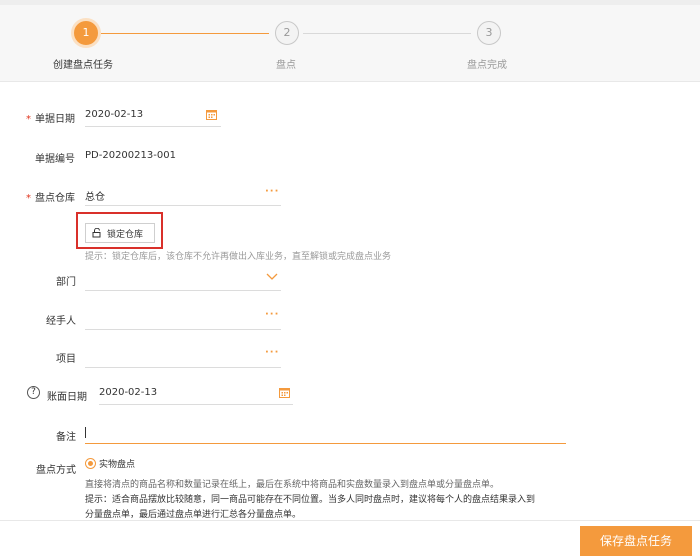 The height and width of the screenshot is (559, 700). Describe the element at coordinates (125, 234) in the screenshot. I see `lock-warehouse-label: 锁定仓库` at that location.